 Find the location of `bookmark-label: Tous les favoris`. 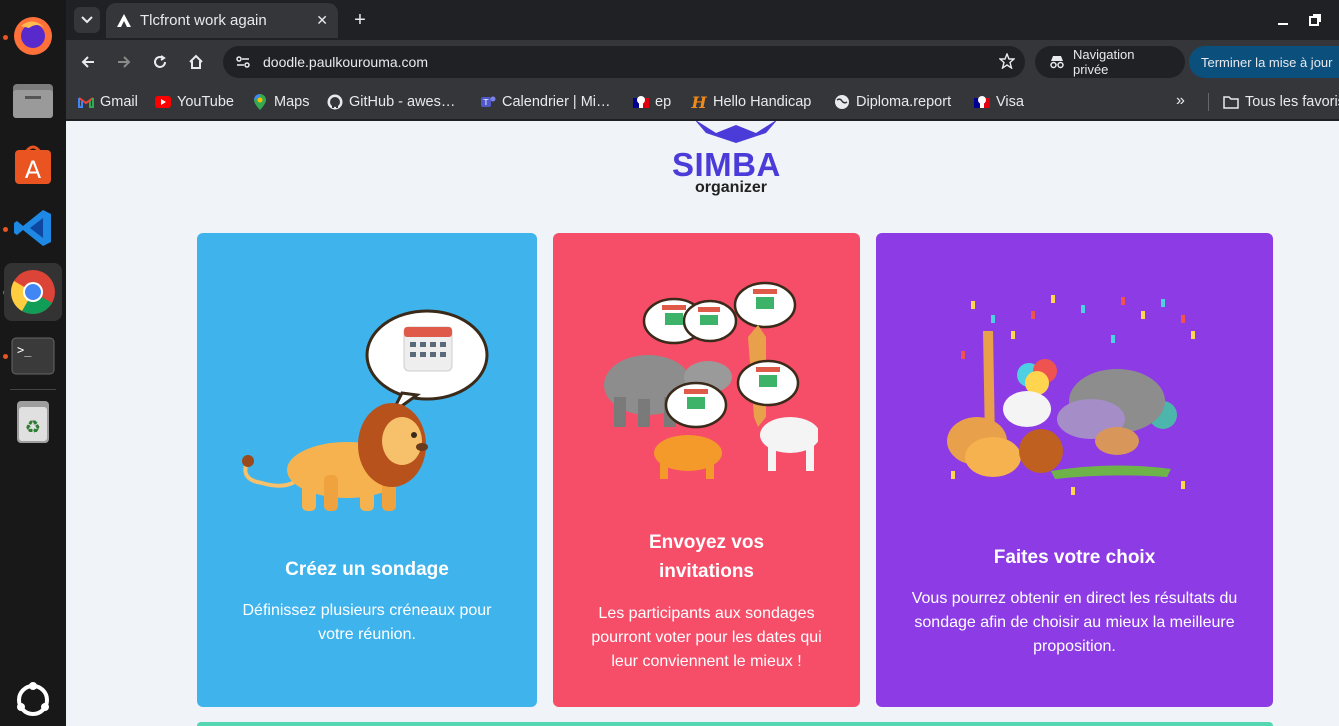

bookmark-label: Tous les favoris is located at coordinates (1292, 102).